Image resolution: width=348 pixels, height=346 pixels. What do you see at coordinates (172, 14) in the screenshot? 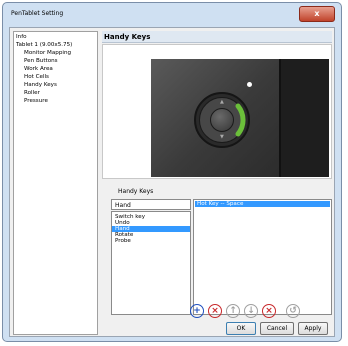
I see `title-bar: PenTablet Setting x` at bounding box center [172, 14].